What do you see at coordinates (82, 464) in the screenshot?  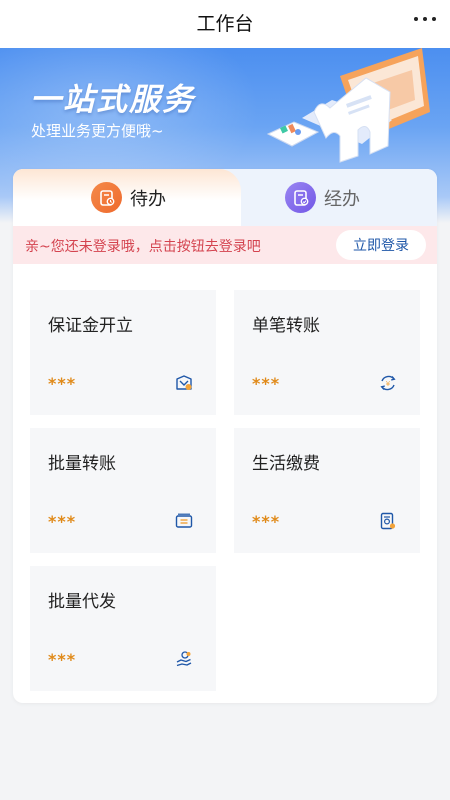 I see `service-name: 批量转账` at bounding box center [82, 464].